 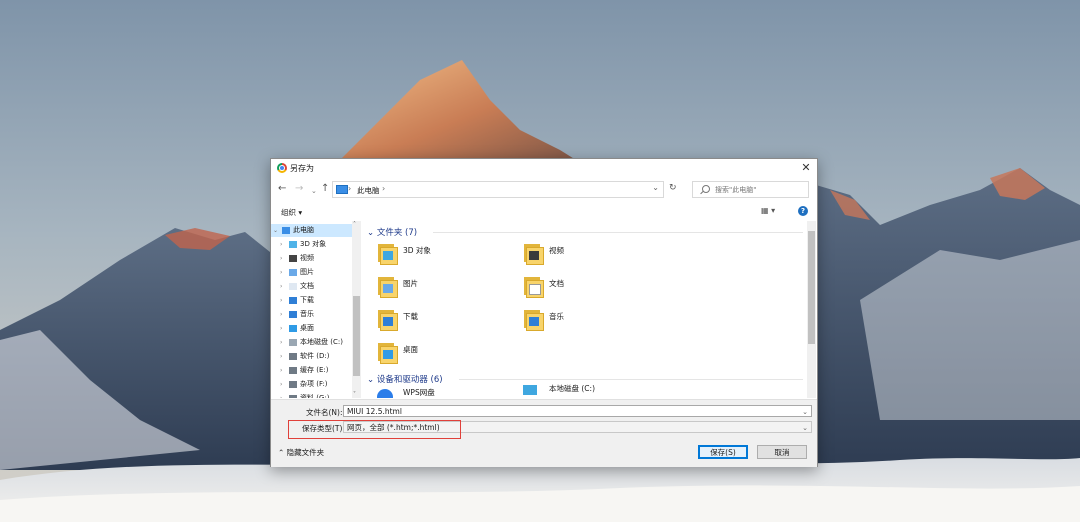 I want to click on cancel-button: 取消, so click(x=782, y=452).